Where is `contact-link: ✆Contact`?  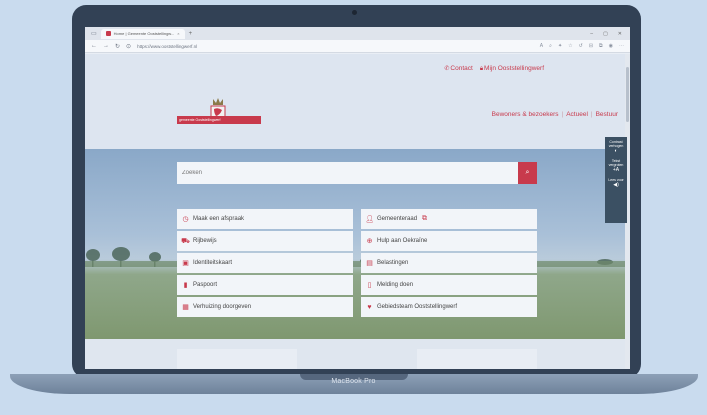 contact-link: ✆Contact is located at coordinates (458, 69).